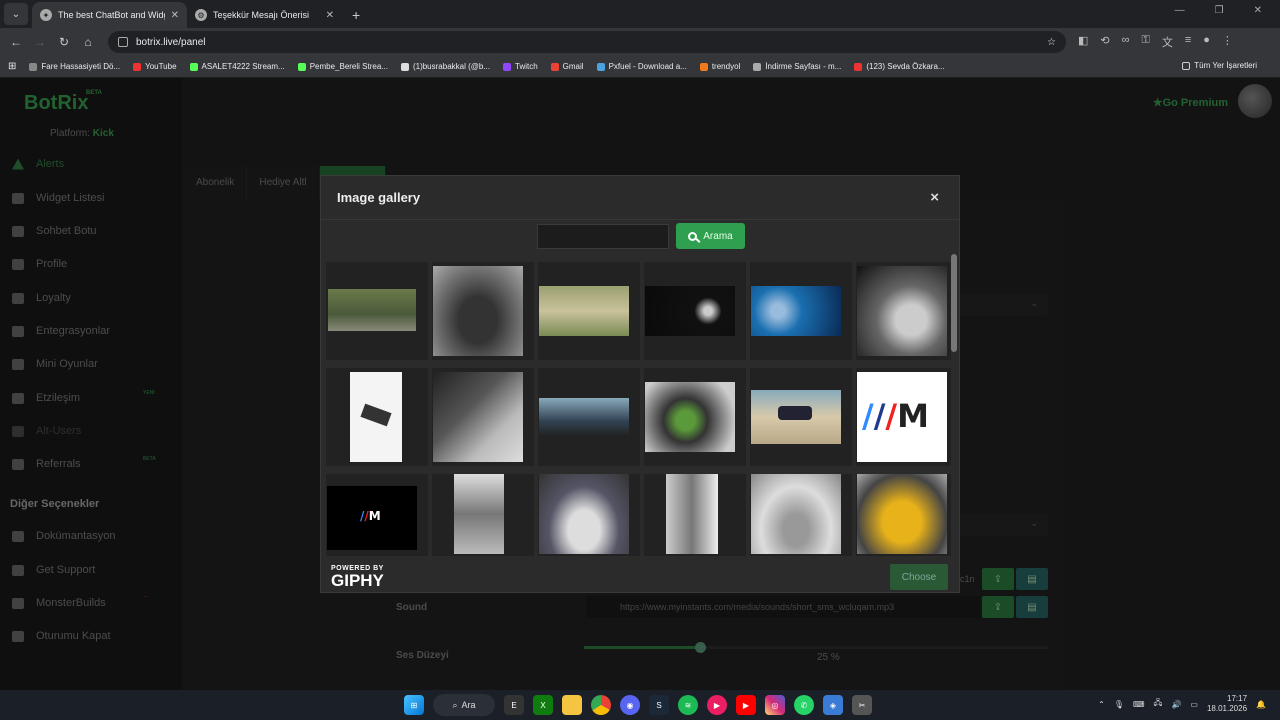  Describe the element at coordinates (88, 42) in the screenshot. I see `home-icon: ⌂` at that location.